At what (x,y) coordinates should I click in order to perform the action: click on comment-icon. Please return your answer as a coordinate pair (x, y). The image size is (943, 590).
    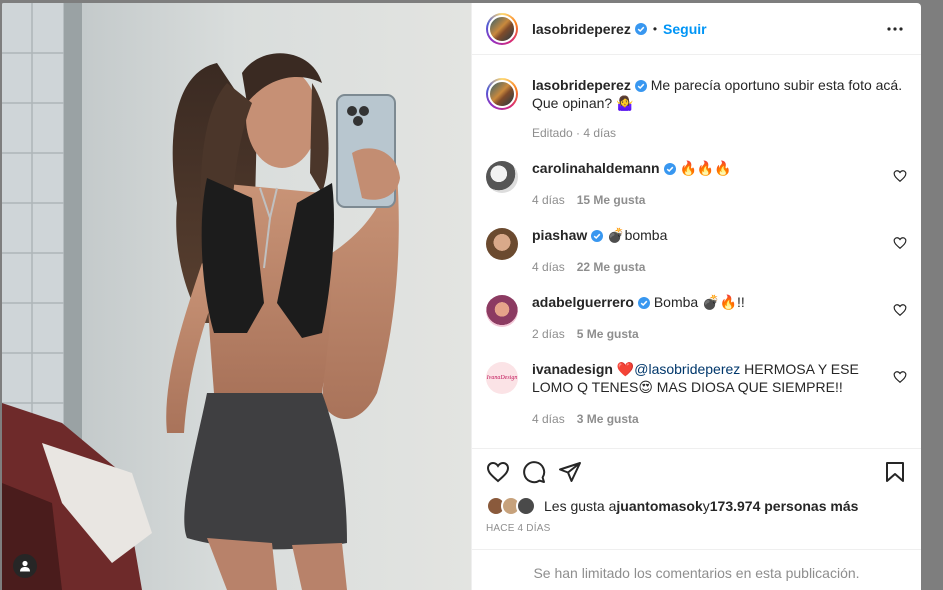
    Looking at the image, I should click on (534, 472).